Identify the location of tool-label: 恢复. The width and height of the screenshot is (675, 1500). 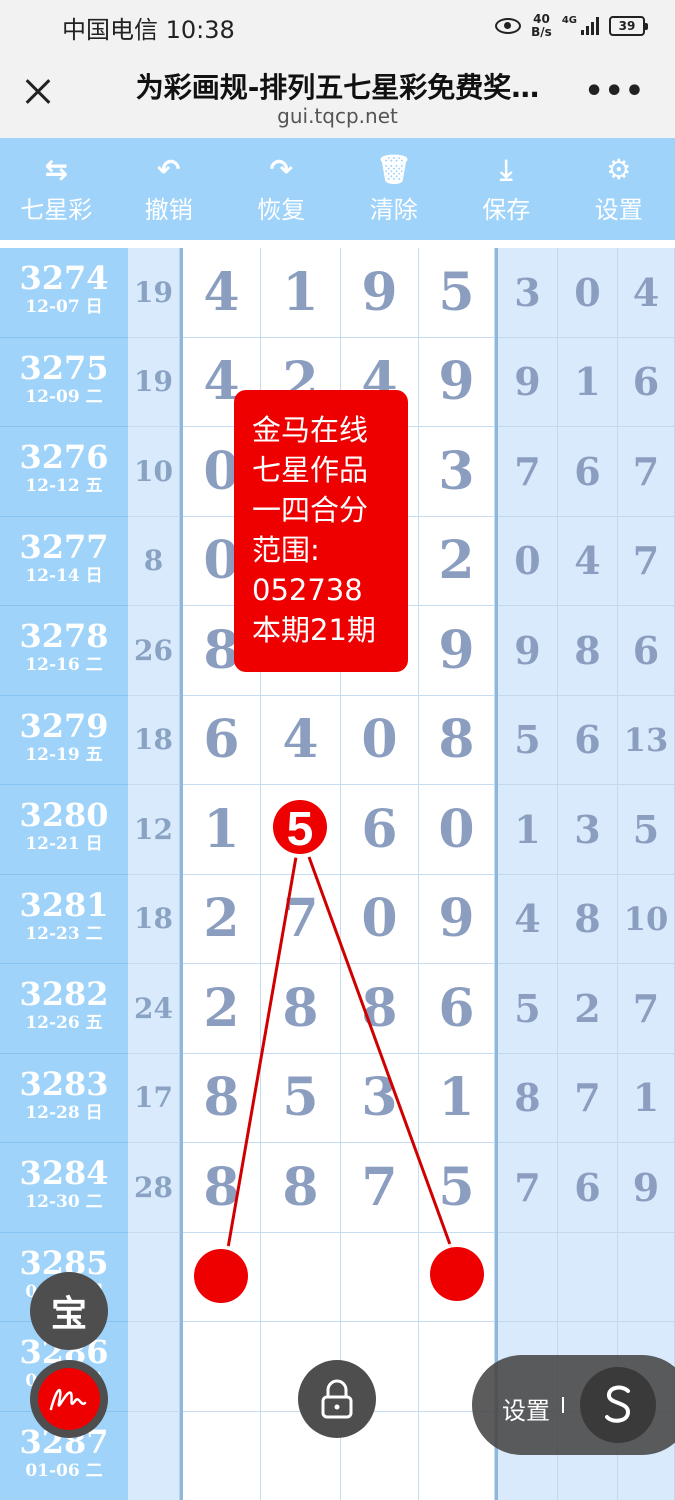
(281, 209).